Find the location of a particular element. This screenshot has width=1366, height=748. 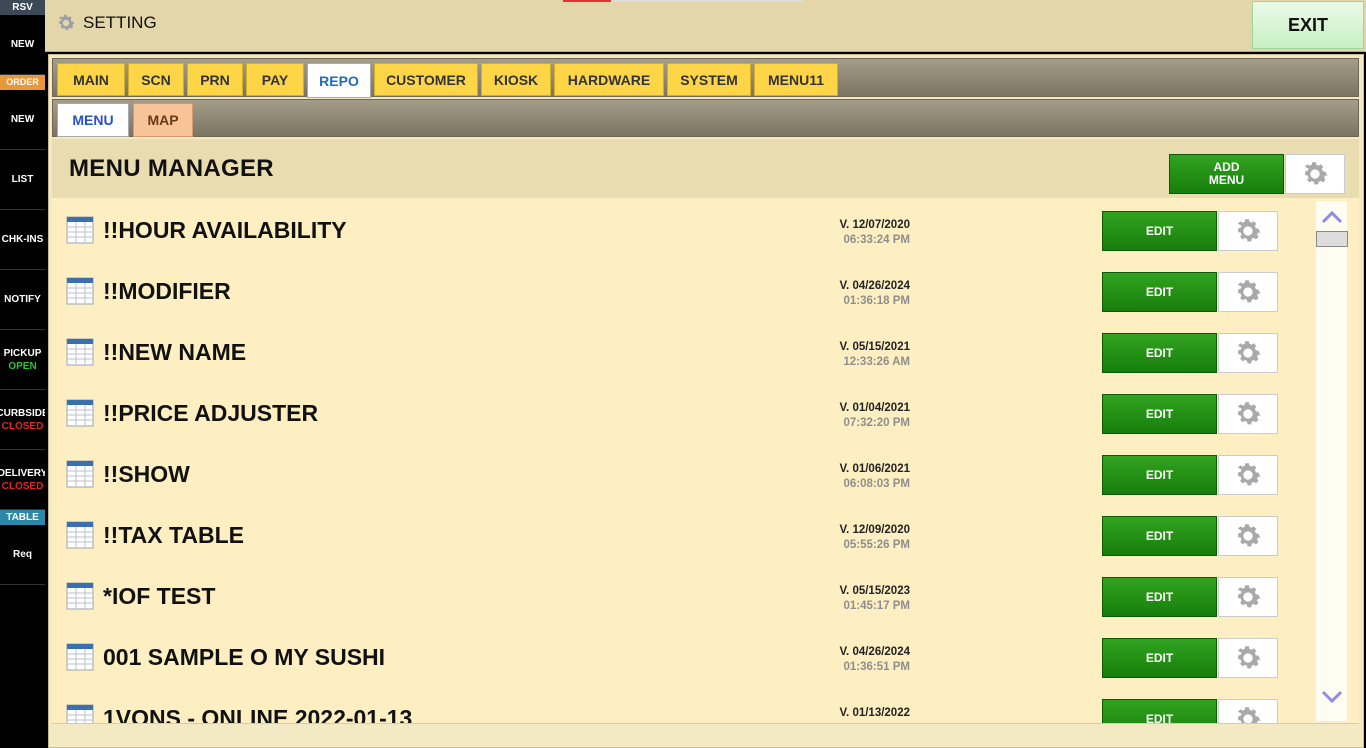

menu-version-date: V. 01/13/2022 is located at coordinates (874, 713).